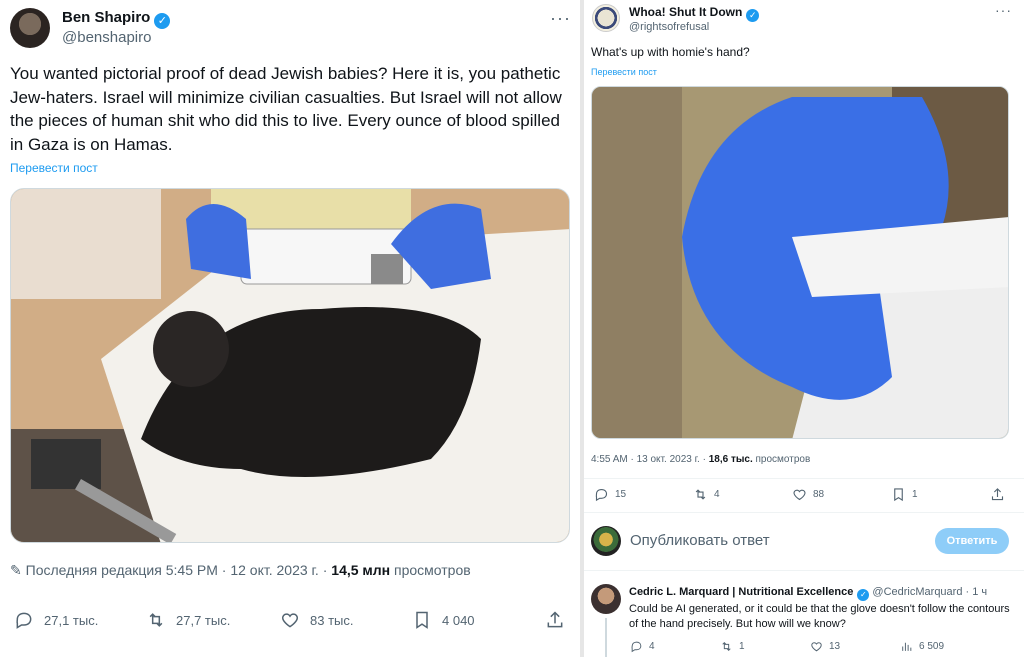  Describe the element at coordinates (917, 592) in the screenshot. I see `reply-author-handle: @CedricMarquard` at that location.